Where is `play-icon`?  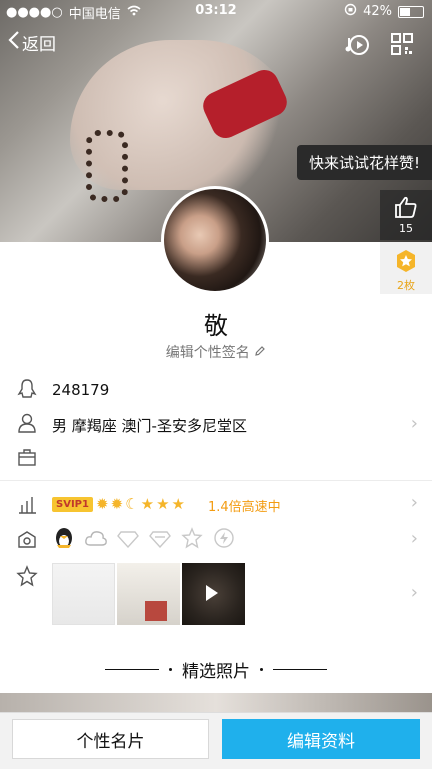 play-icon is located at coordinates (212, 593).